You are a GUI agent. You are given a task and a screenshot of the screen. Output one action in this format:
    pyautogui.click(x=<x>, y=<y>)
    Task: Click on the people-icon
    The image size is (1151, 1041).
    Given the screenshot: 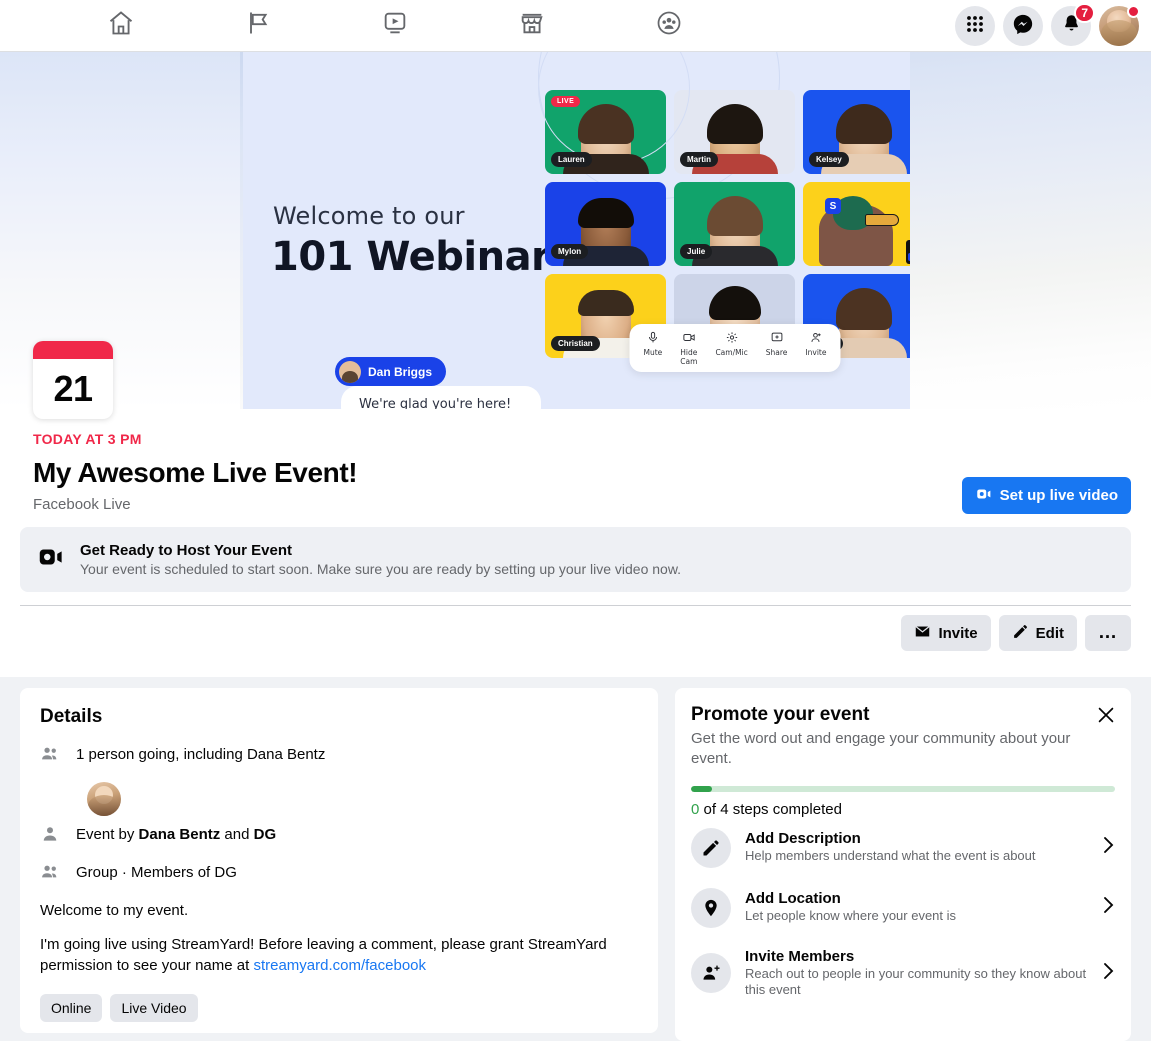 What is the action you would take?
    pyautogui.click(x=50, y=874)
    